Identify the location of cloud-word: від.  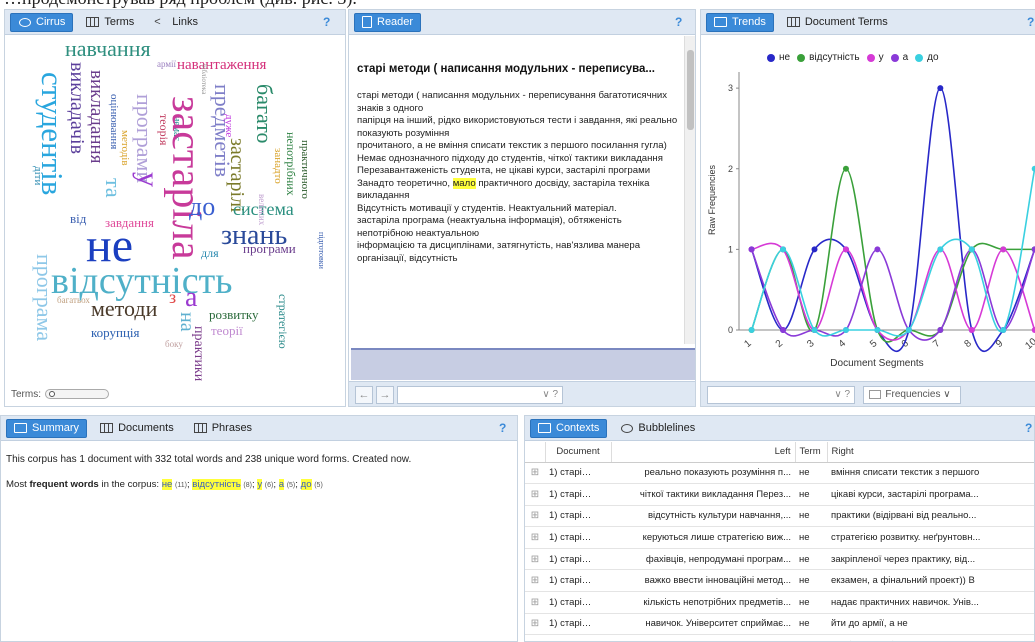
(78, 218).